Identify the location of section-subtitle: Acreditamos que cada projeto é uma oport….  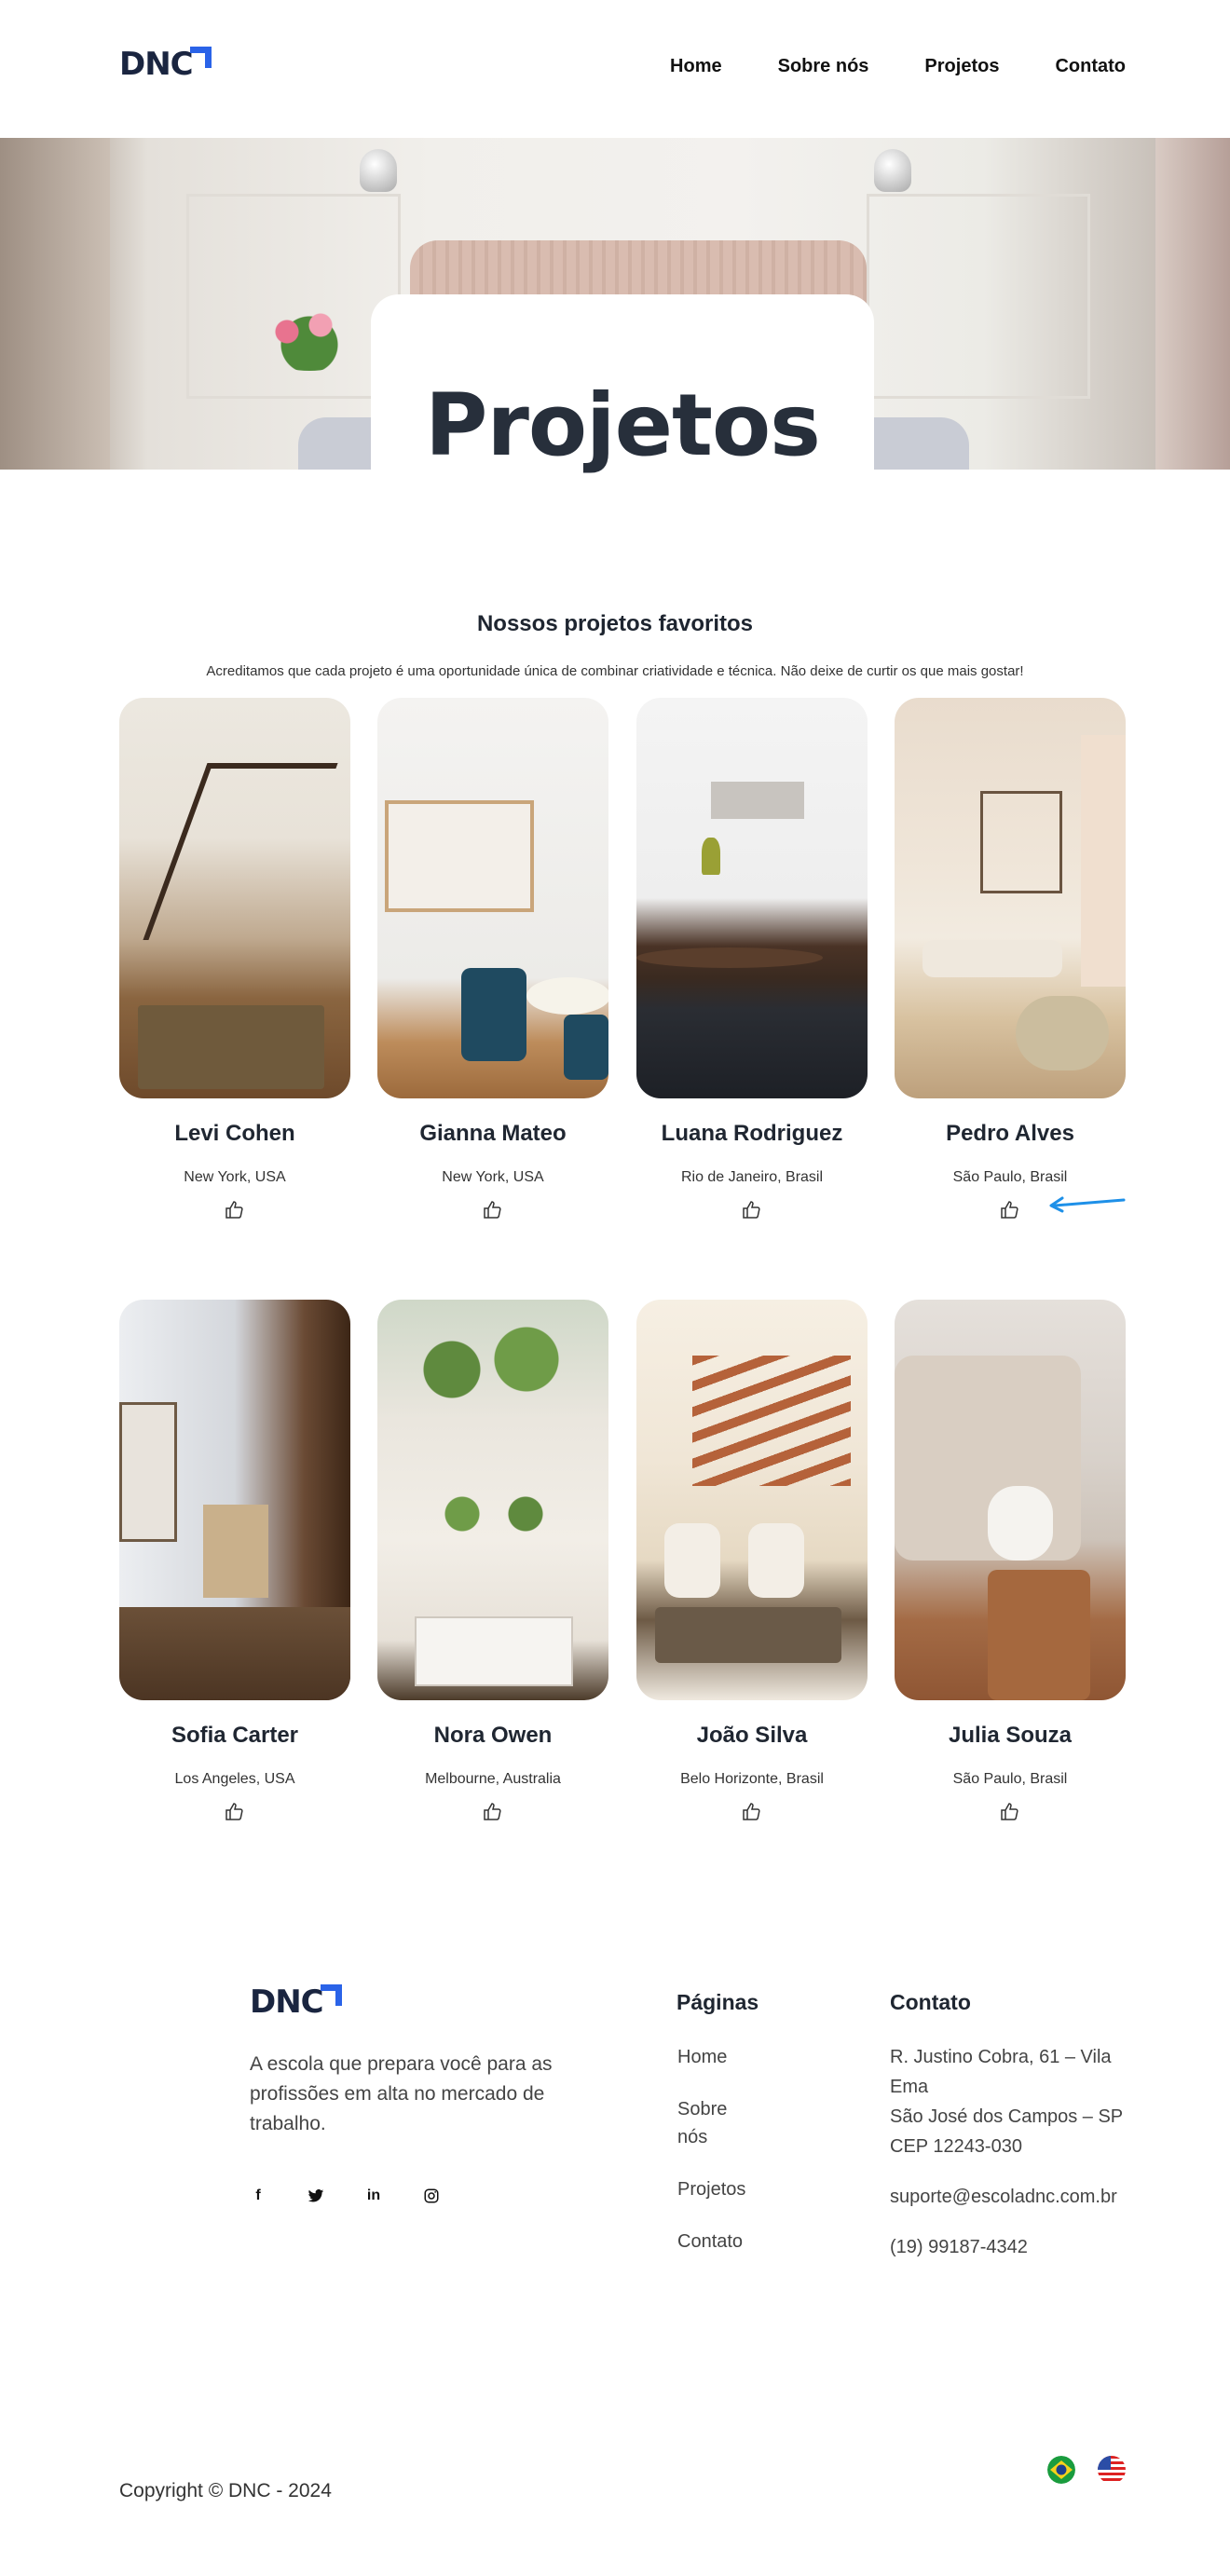
(615, 671).